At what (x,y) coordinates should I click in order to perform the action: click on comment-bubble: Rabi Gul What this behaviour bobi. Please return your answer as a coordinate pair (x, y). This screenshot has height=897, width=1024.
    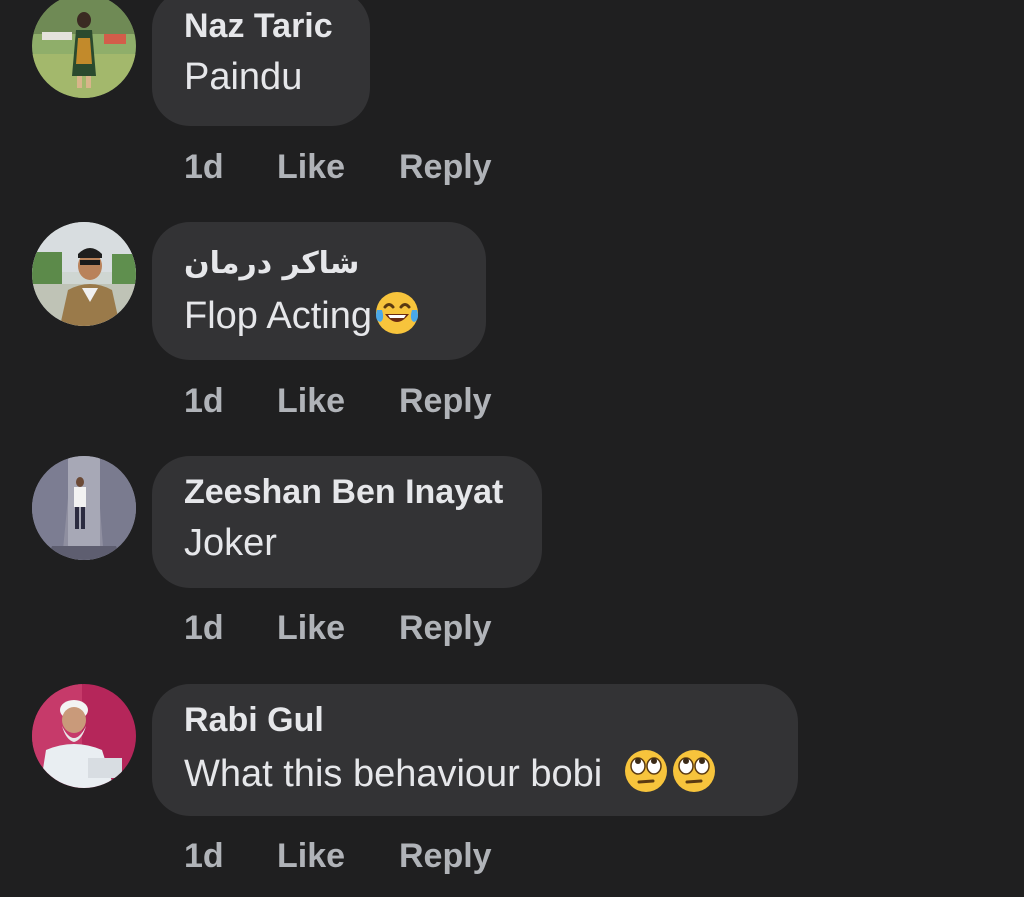
    Looking at the image, I should click on (475, 750).